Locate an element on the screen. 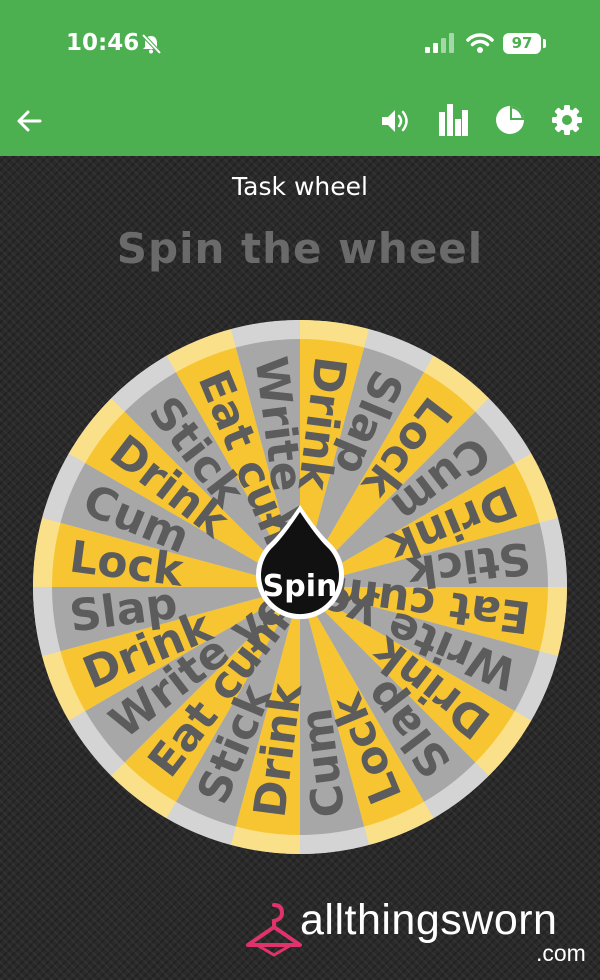 This screenshot has height=980, width=600. battery-tip is located at coordinates (544, 43).